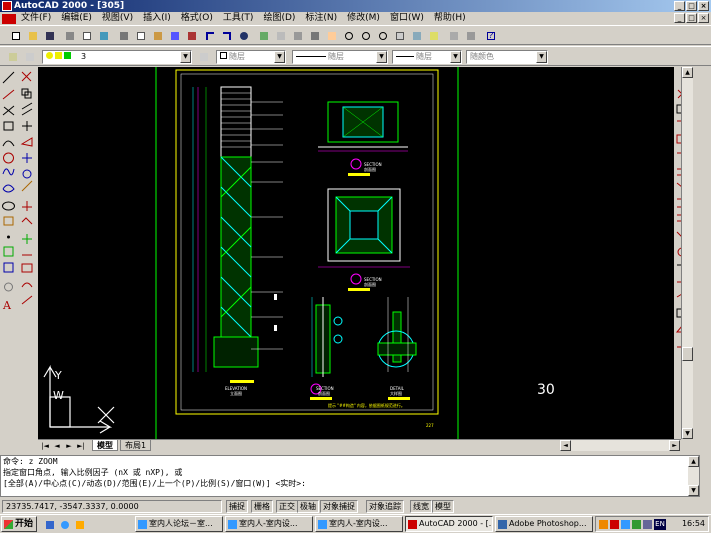 This screenshot has height=533, width=711. Describe the element at coordinates (69, 446) in the screenshot. I see `next-tab-icon: ►` at that location.